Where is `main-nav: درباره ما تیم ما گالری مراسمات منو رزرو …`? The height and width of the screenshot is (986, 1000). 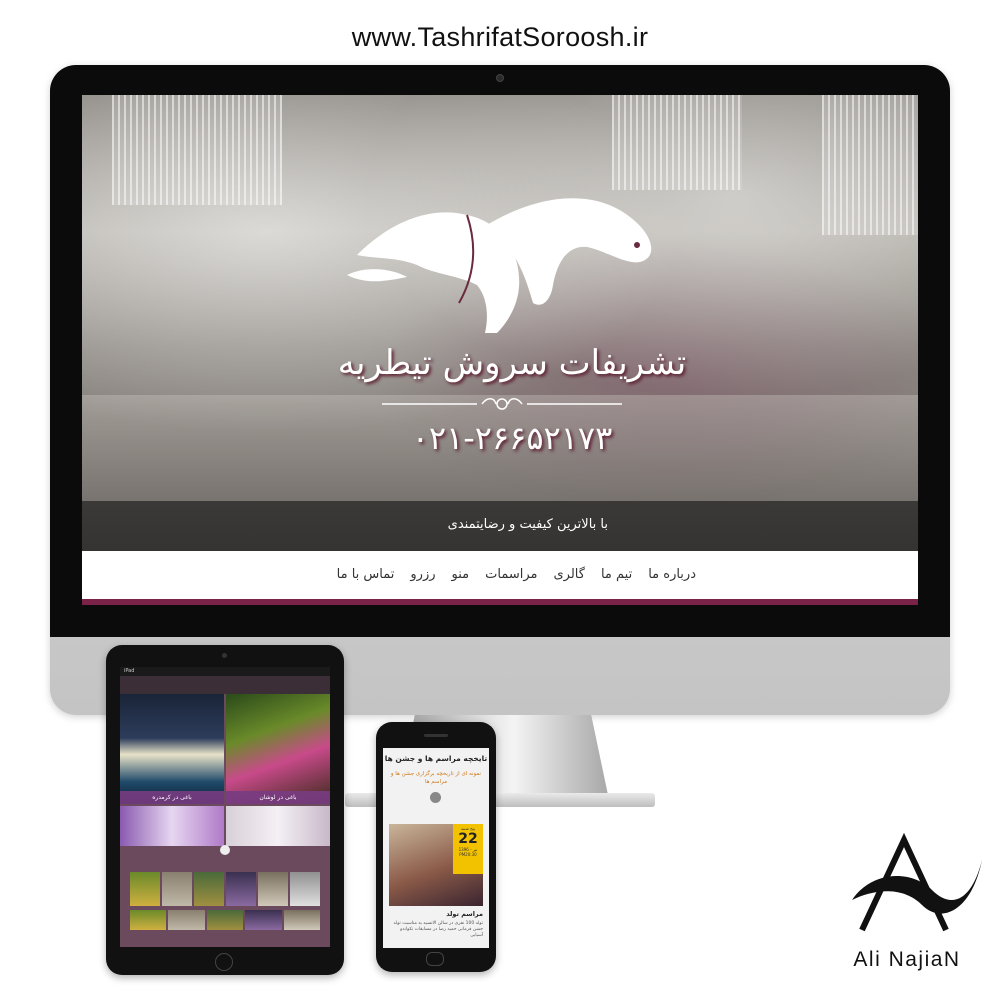
main-nav: درباره ما تیم ما گالری مراسمات منو رزرو … is located at coordinates (500, 575).